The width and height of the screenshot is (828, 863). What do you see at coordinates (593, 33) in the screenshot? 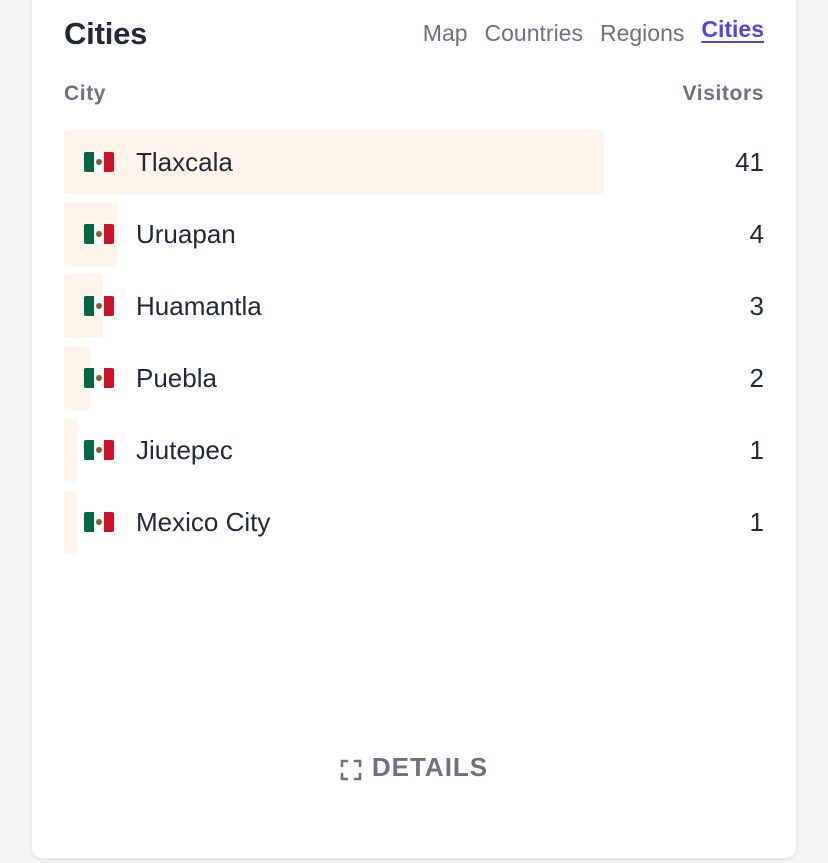
I see `tab-bar: Map Countries Regions Cities` at bounding box center [593, 33].